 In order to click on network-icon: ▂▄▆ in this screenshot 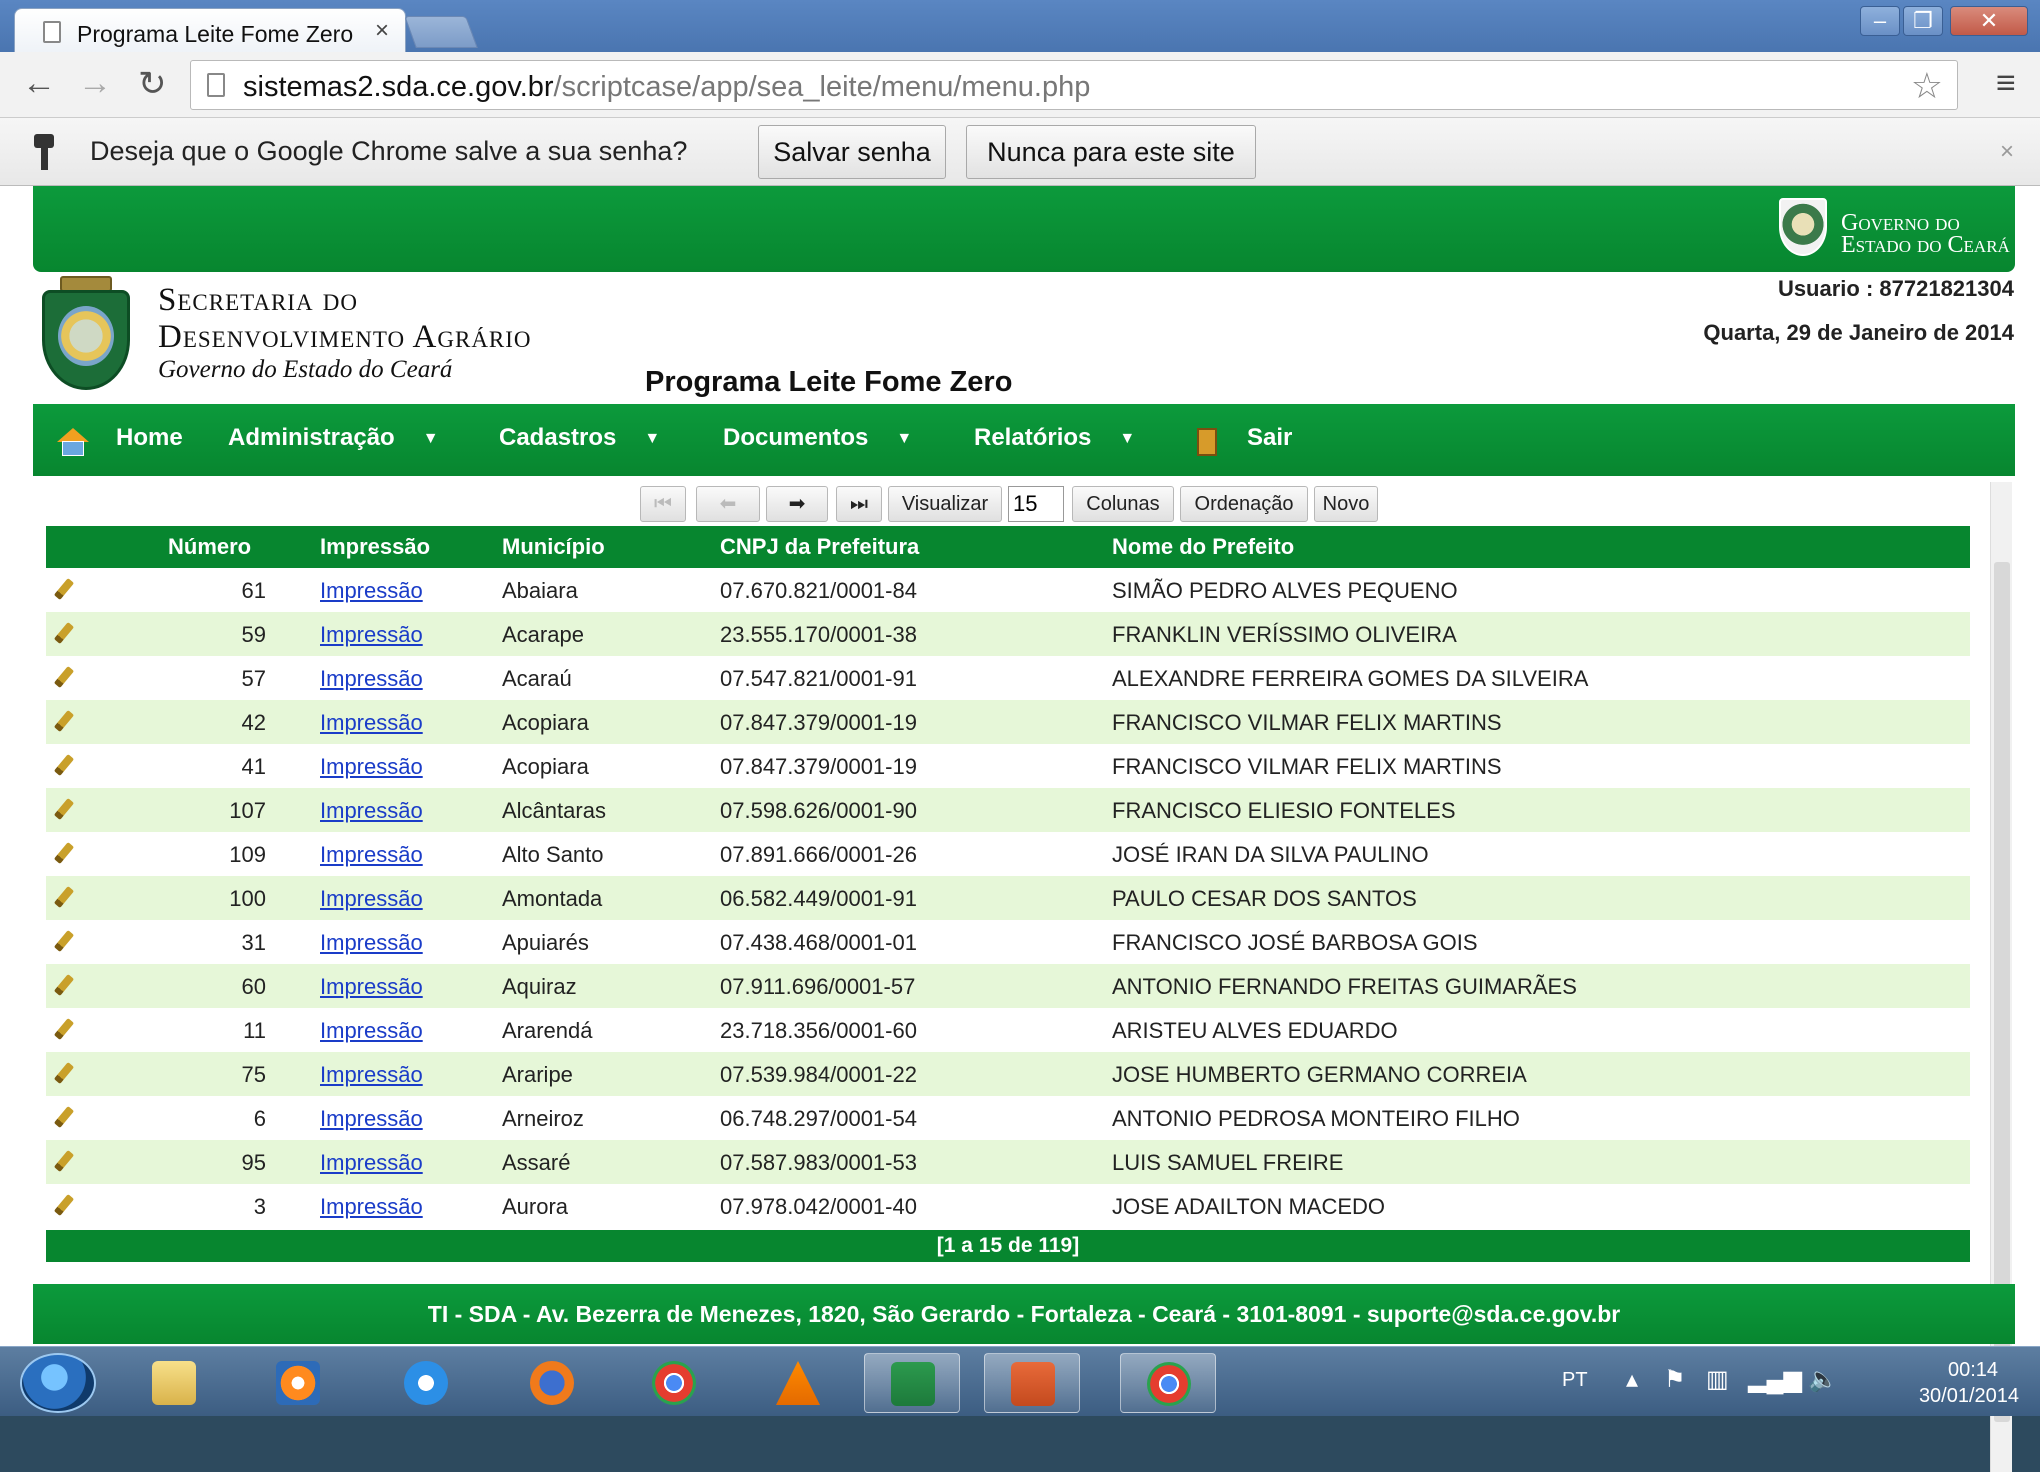, I will do `click(1775, 1379)`.